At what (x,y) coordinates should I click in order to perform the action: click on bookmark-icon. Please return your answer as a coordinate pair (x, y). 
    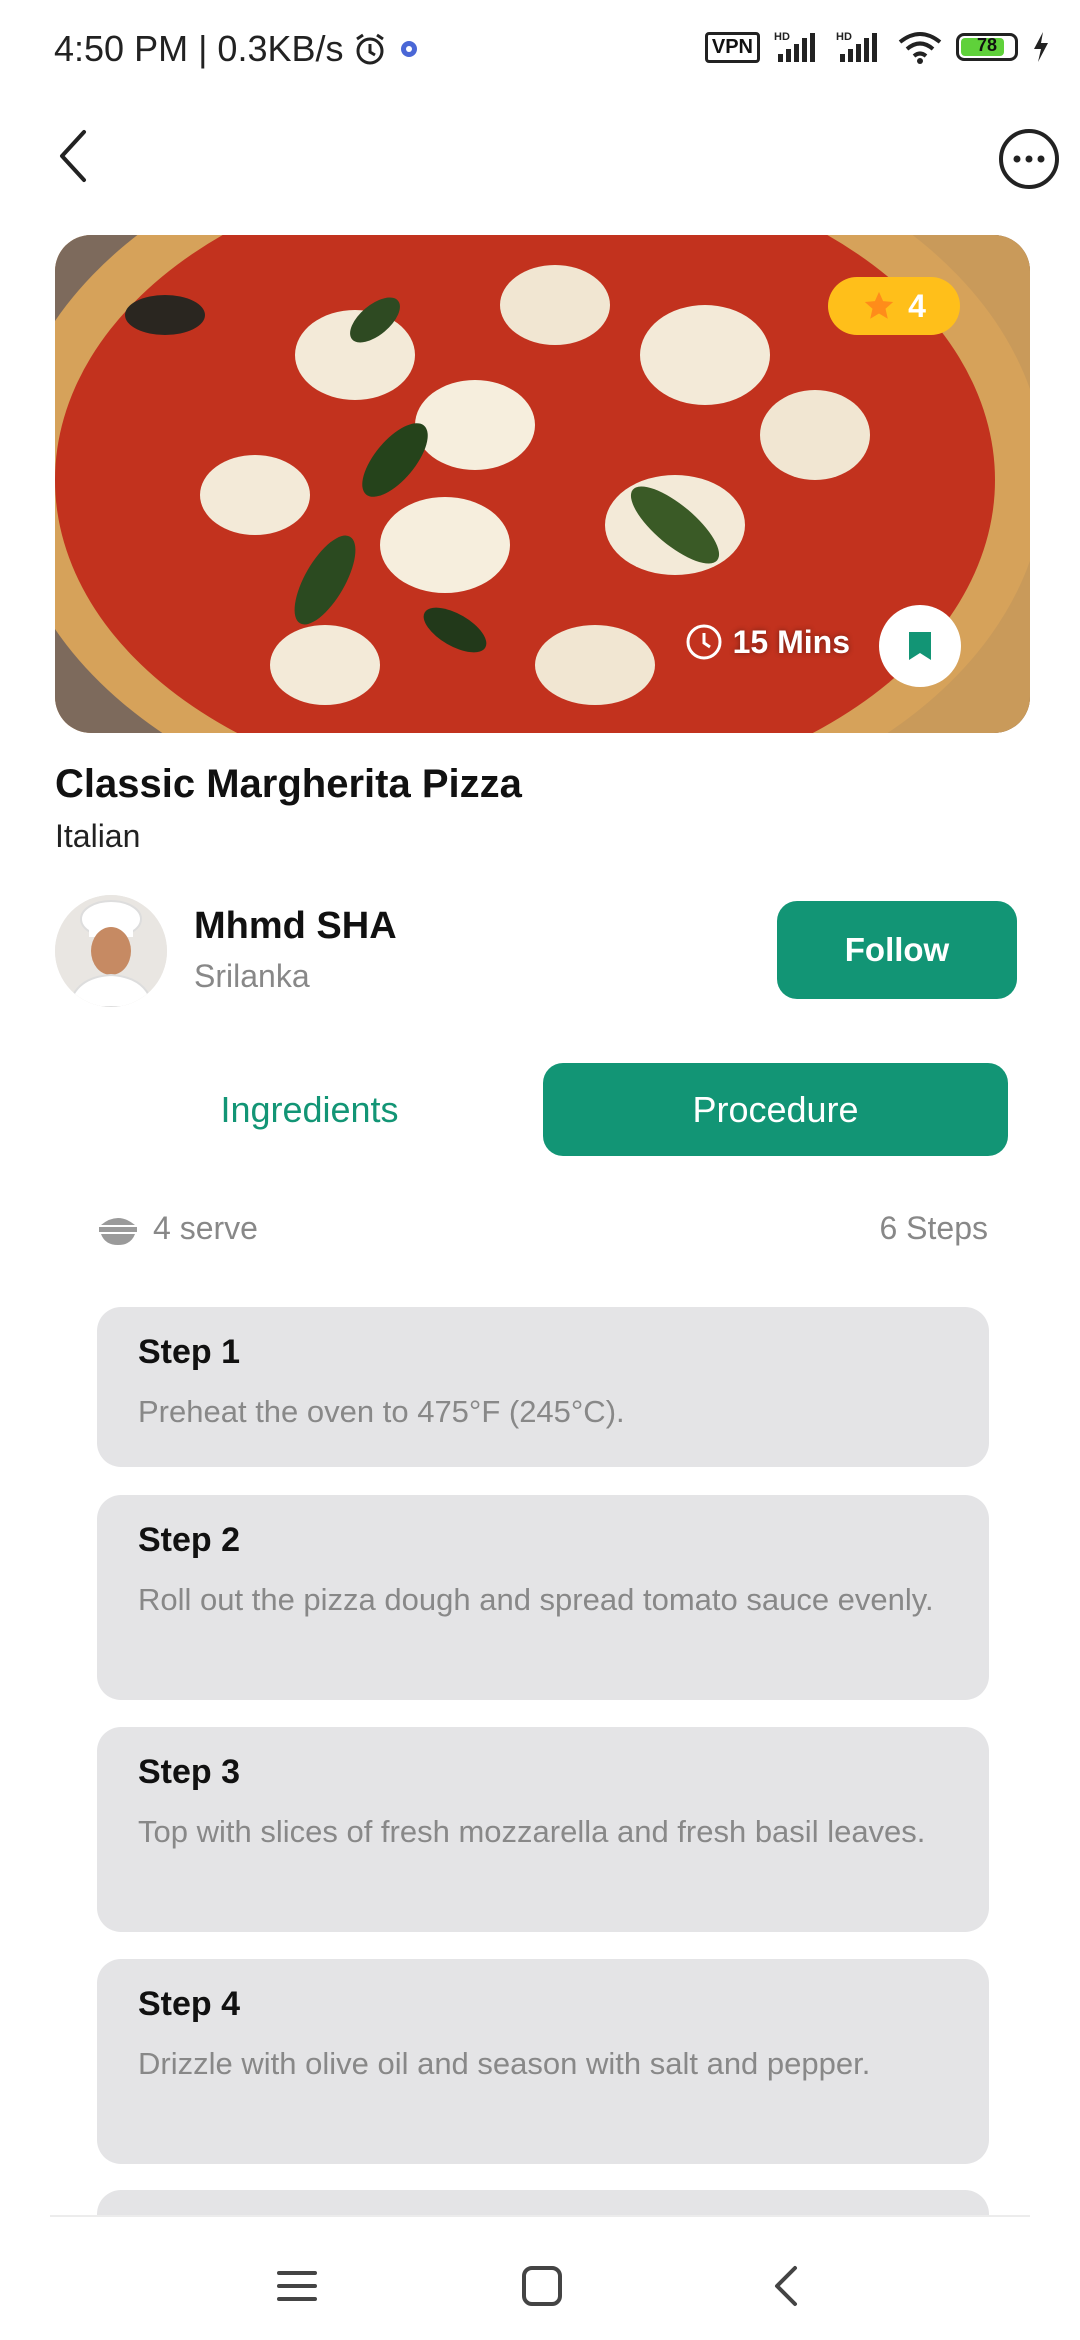
    Looking at the image, I should click on (920, 646).